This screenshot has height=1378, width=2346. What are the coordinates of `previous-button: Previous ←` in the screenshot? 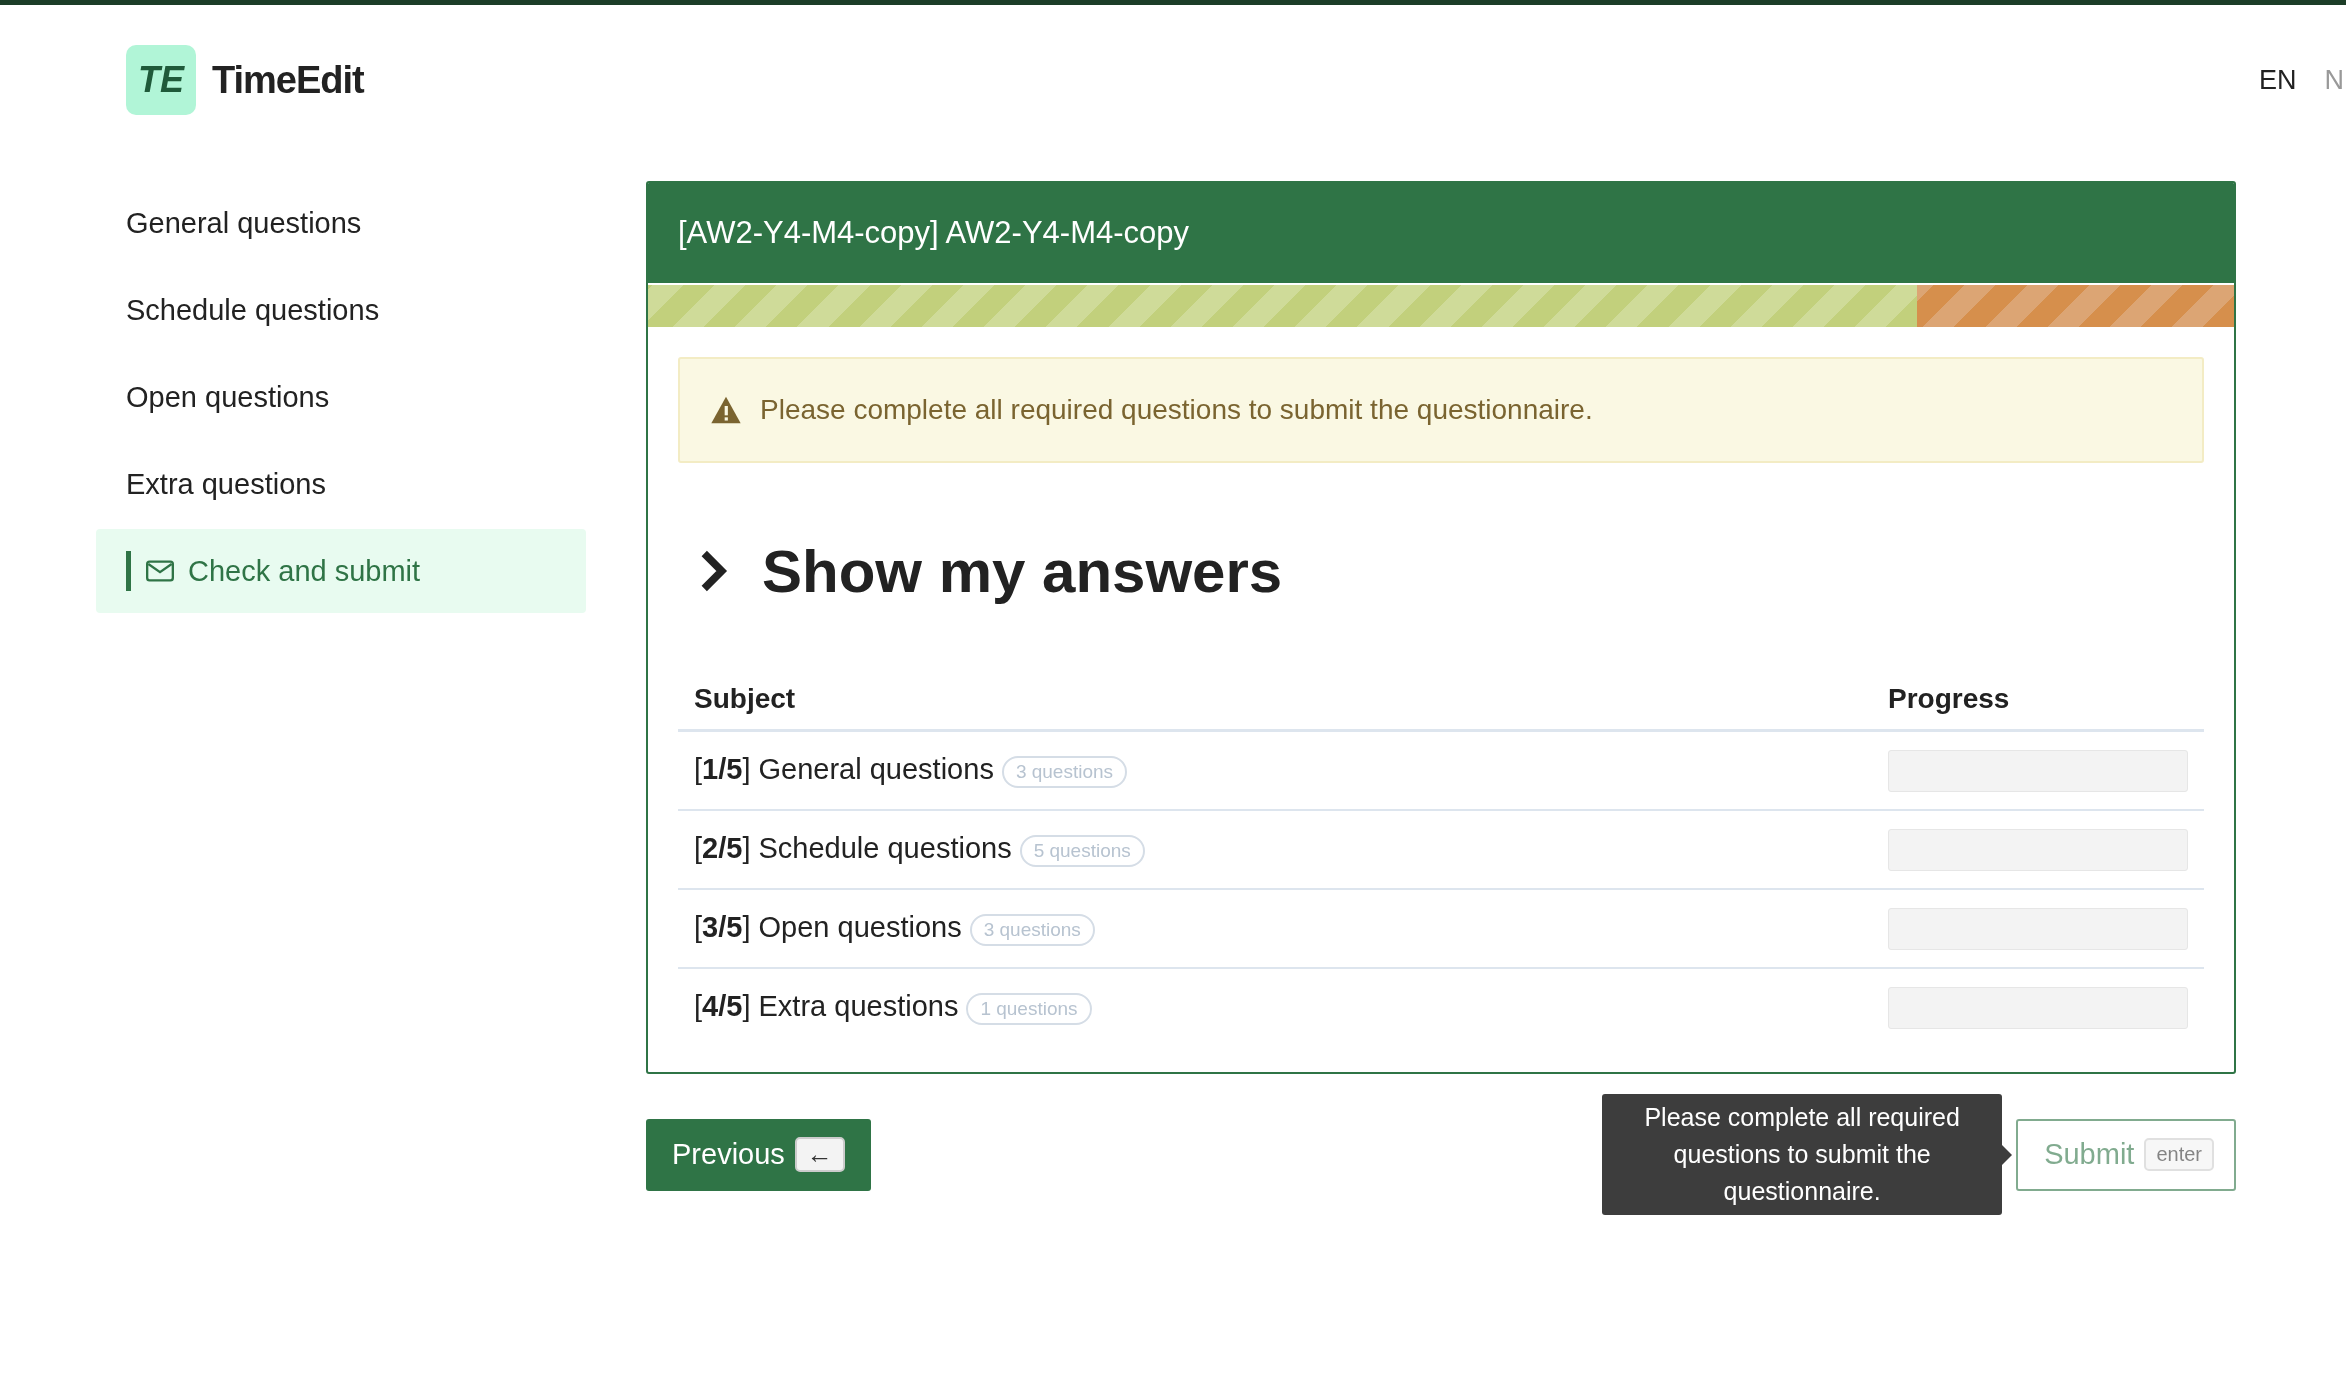 It's located at (758, 1154).